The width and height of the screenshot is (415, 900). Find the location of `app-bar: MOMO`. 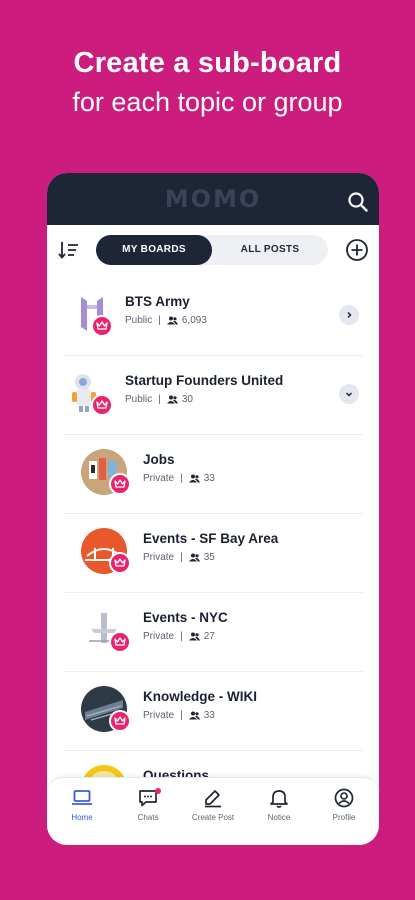

app-bar: MOMO is located at coordinates (213, 199).